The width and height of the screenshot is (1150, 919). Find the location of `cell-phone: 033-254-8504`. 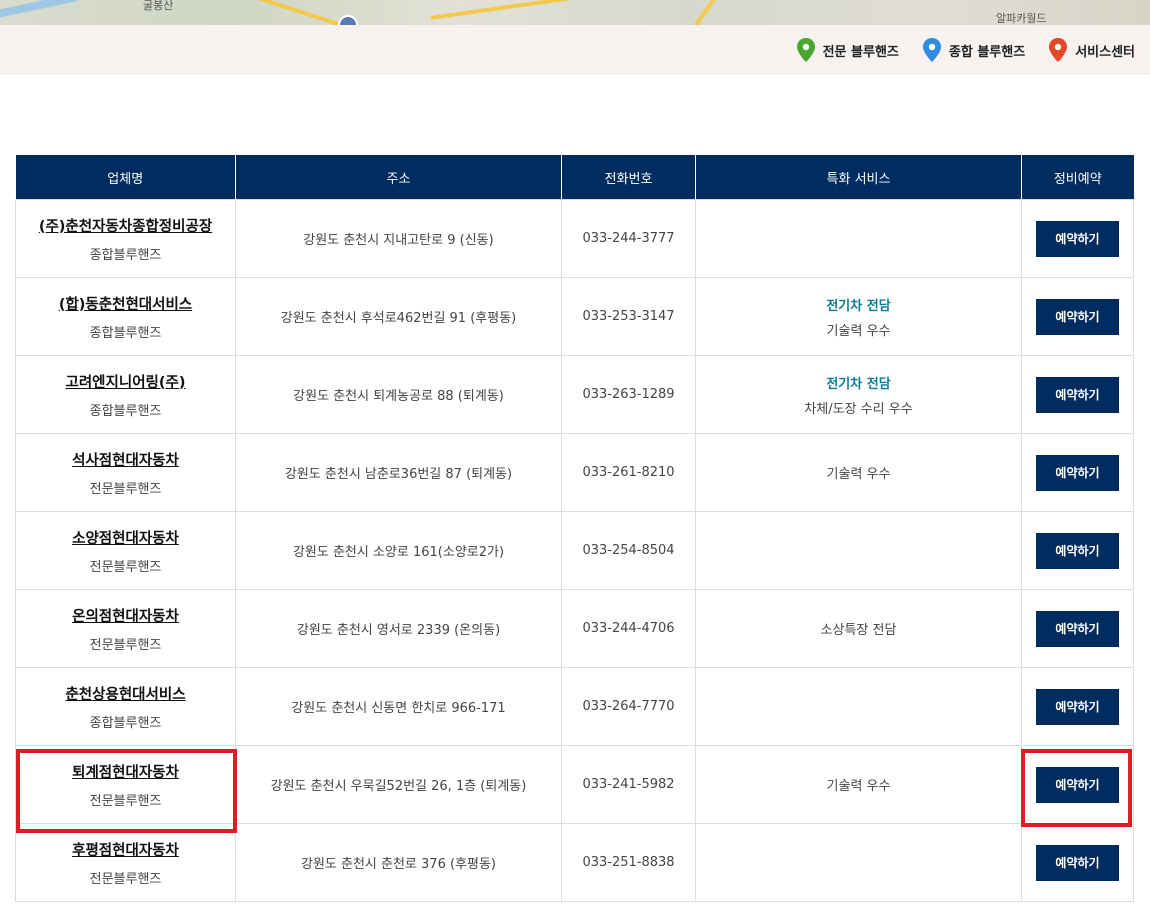

cell-phone: 033-254-8504 is located at coordinates (628, 550).